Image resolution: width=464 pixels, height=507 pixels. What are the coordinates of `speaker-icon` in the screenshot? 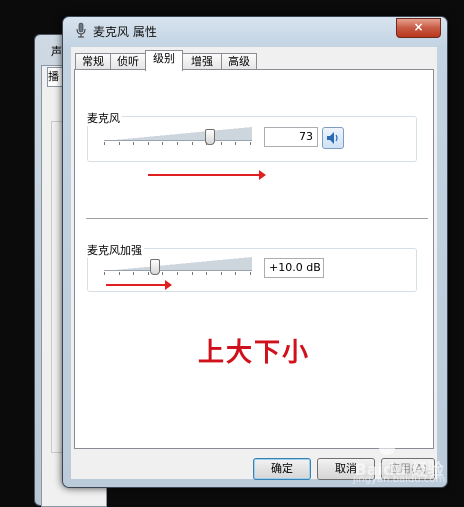 It's located at (332, 138).